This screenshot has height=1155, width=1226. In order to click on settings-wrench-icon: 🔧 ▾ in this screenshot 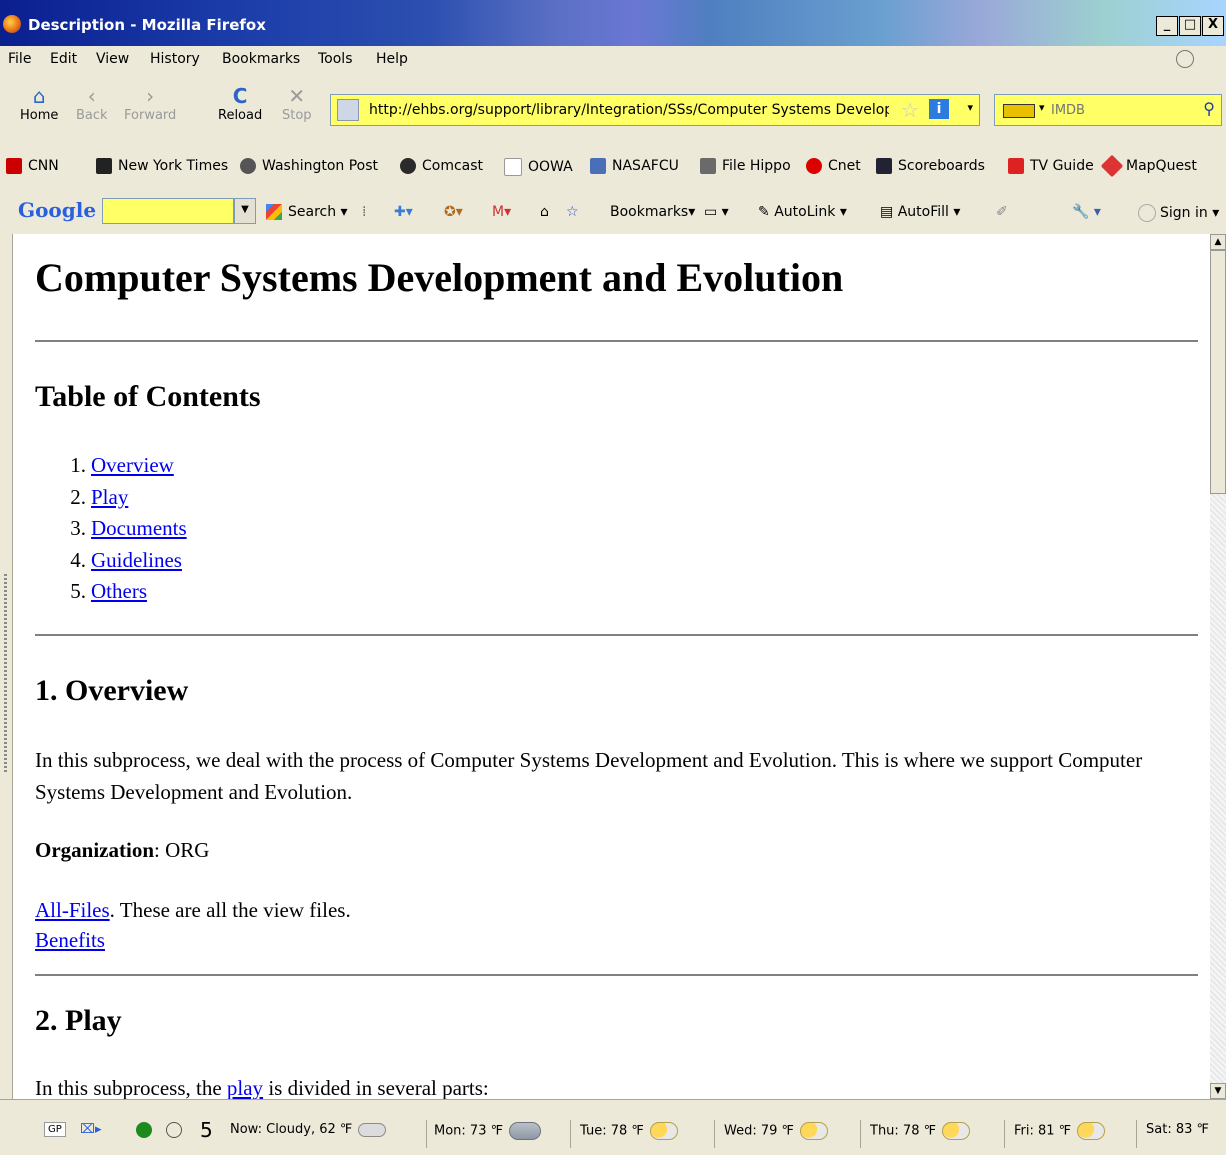, I will do `click(1086, 212)`.